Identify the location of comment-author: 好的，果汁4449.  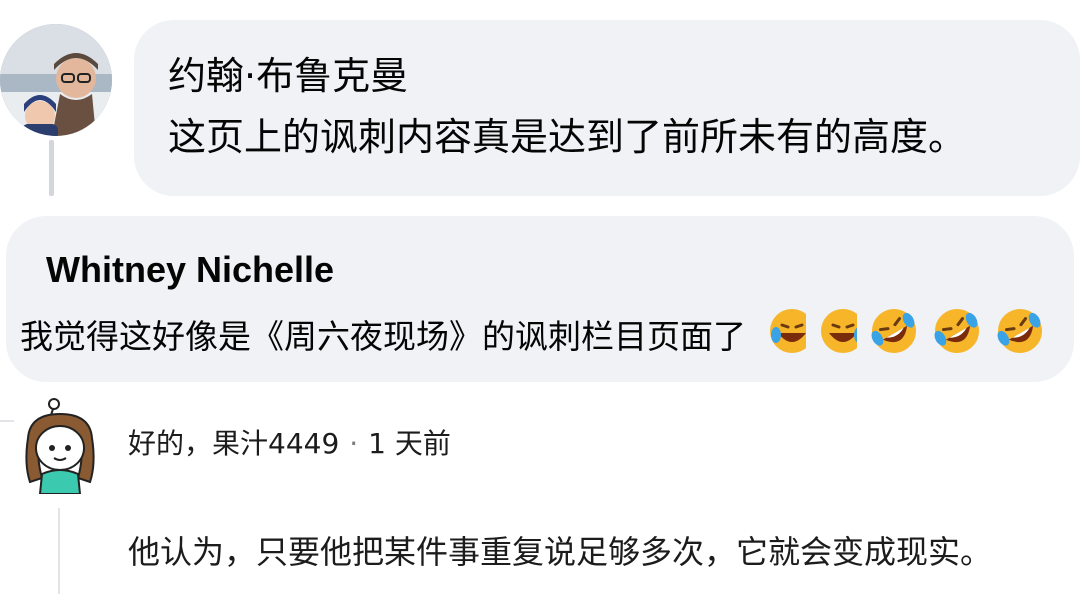
(233, 443).